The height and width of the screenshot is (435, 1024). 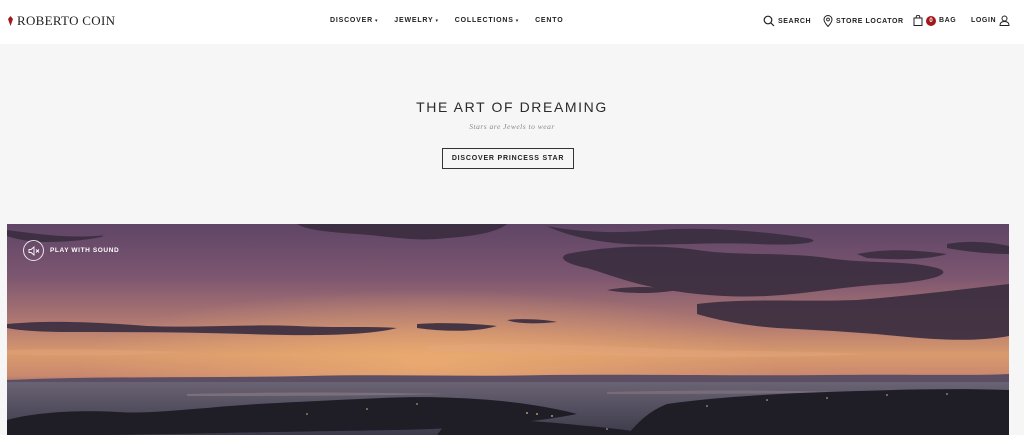 I want to click on nav-item-label: CENTO, so click(x=549, y=20).